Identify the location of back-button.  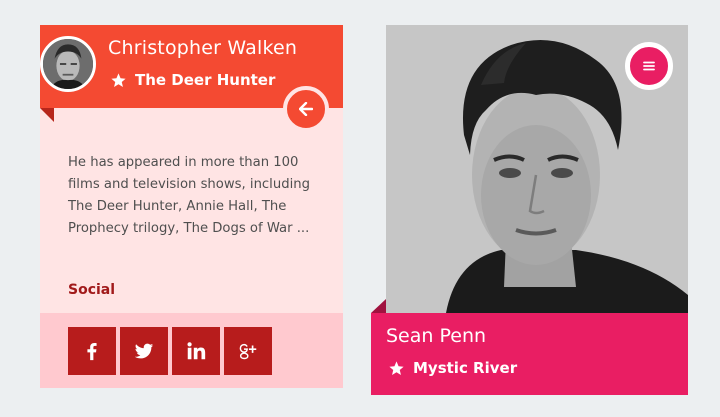
(306, 109).